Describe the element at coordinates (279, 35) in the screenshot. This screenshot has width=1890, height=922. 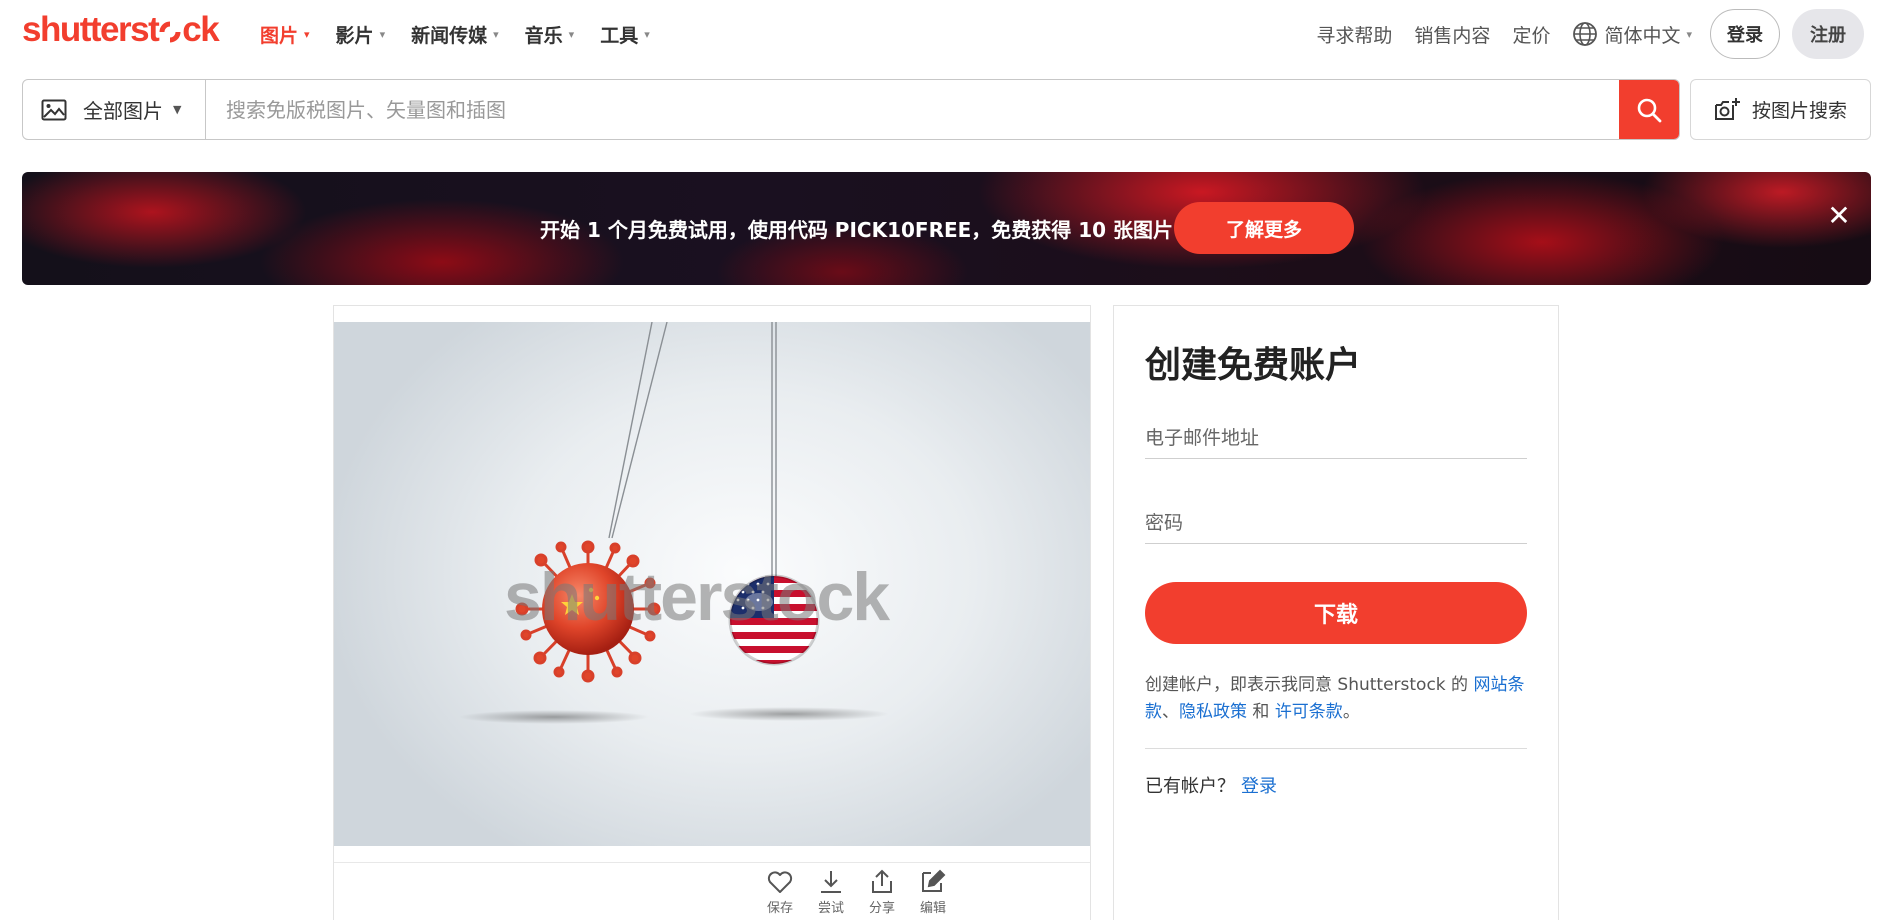
I see `nav-item-label: 图片` at that location.